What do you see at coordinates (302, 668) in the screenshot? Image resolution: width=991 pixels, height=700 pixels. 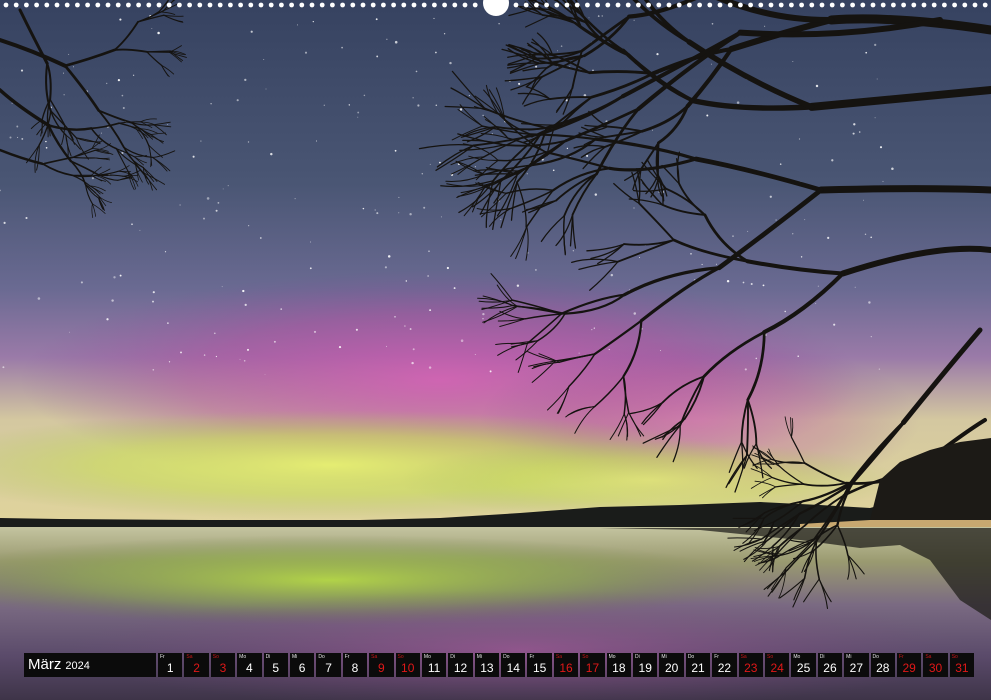 I see `day-number: 6` at bounding box center [302, 668].